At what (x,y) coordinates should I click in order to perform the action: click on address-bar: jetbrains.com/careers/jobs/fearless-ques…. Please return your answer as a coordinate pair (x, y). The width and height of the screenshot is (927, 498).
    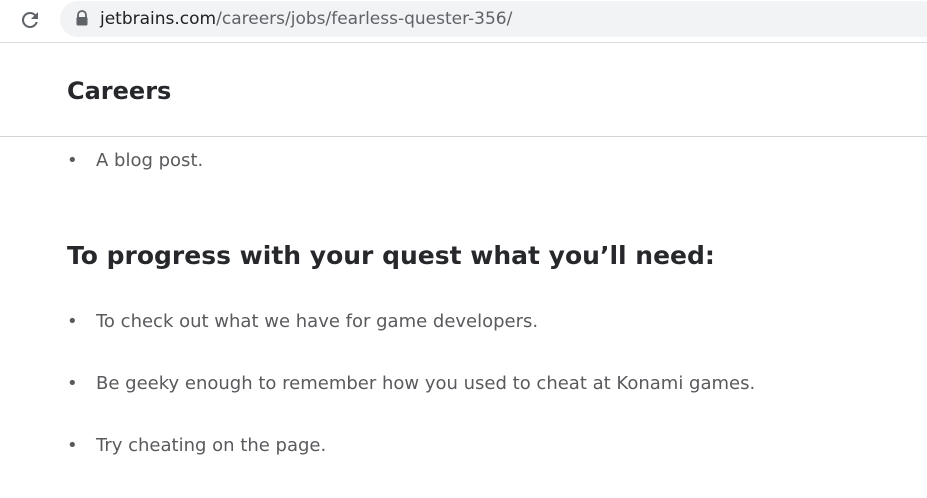
    Looking at the image, I should click on (493, 19).